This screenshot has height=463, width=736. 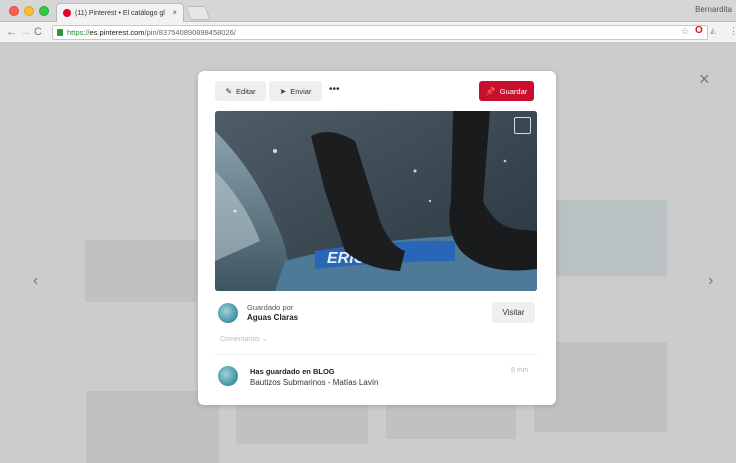 I want to click on pin-icon: 📌, so click(x=490, y=91).